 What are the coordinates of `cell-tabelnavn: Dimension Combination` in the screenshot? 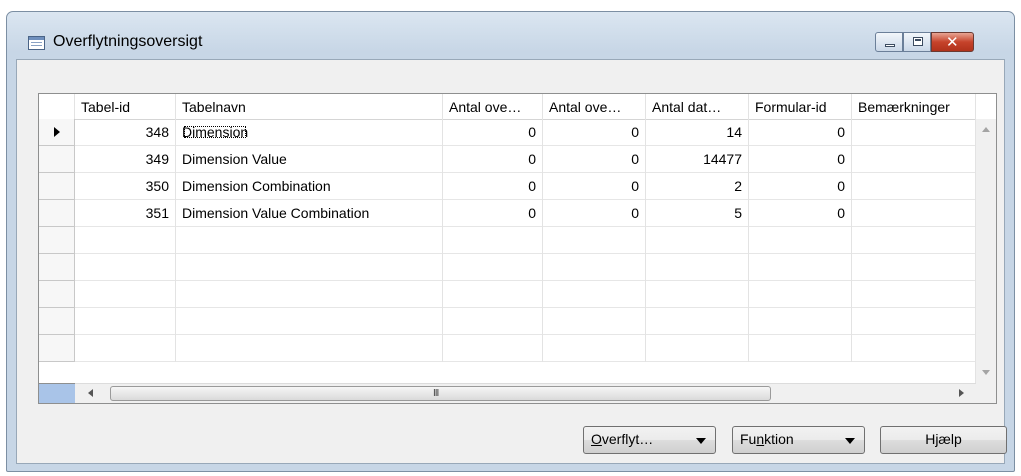 It's located at (309, 186).